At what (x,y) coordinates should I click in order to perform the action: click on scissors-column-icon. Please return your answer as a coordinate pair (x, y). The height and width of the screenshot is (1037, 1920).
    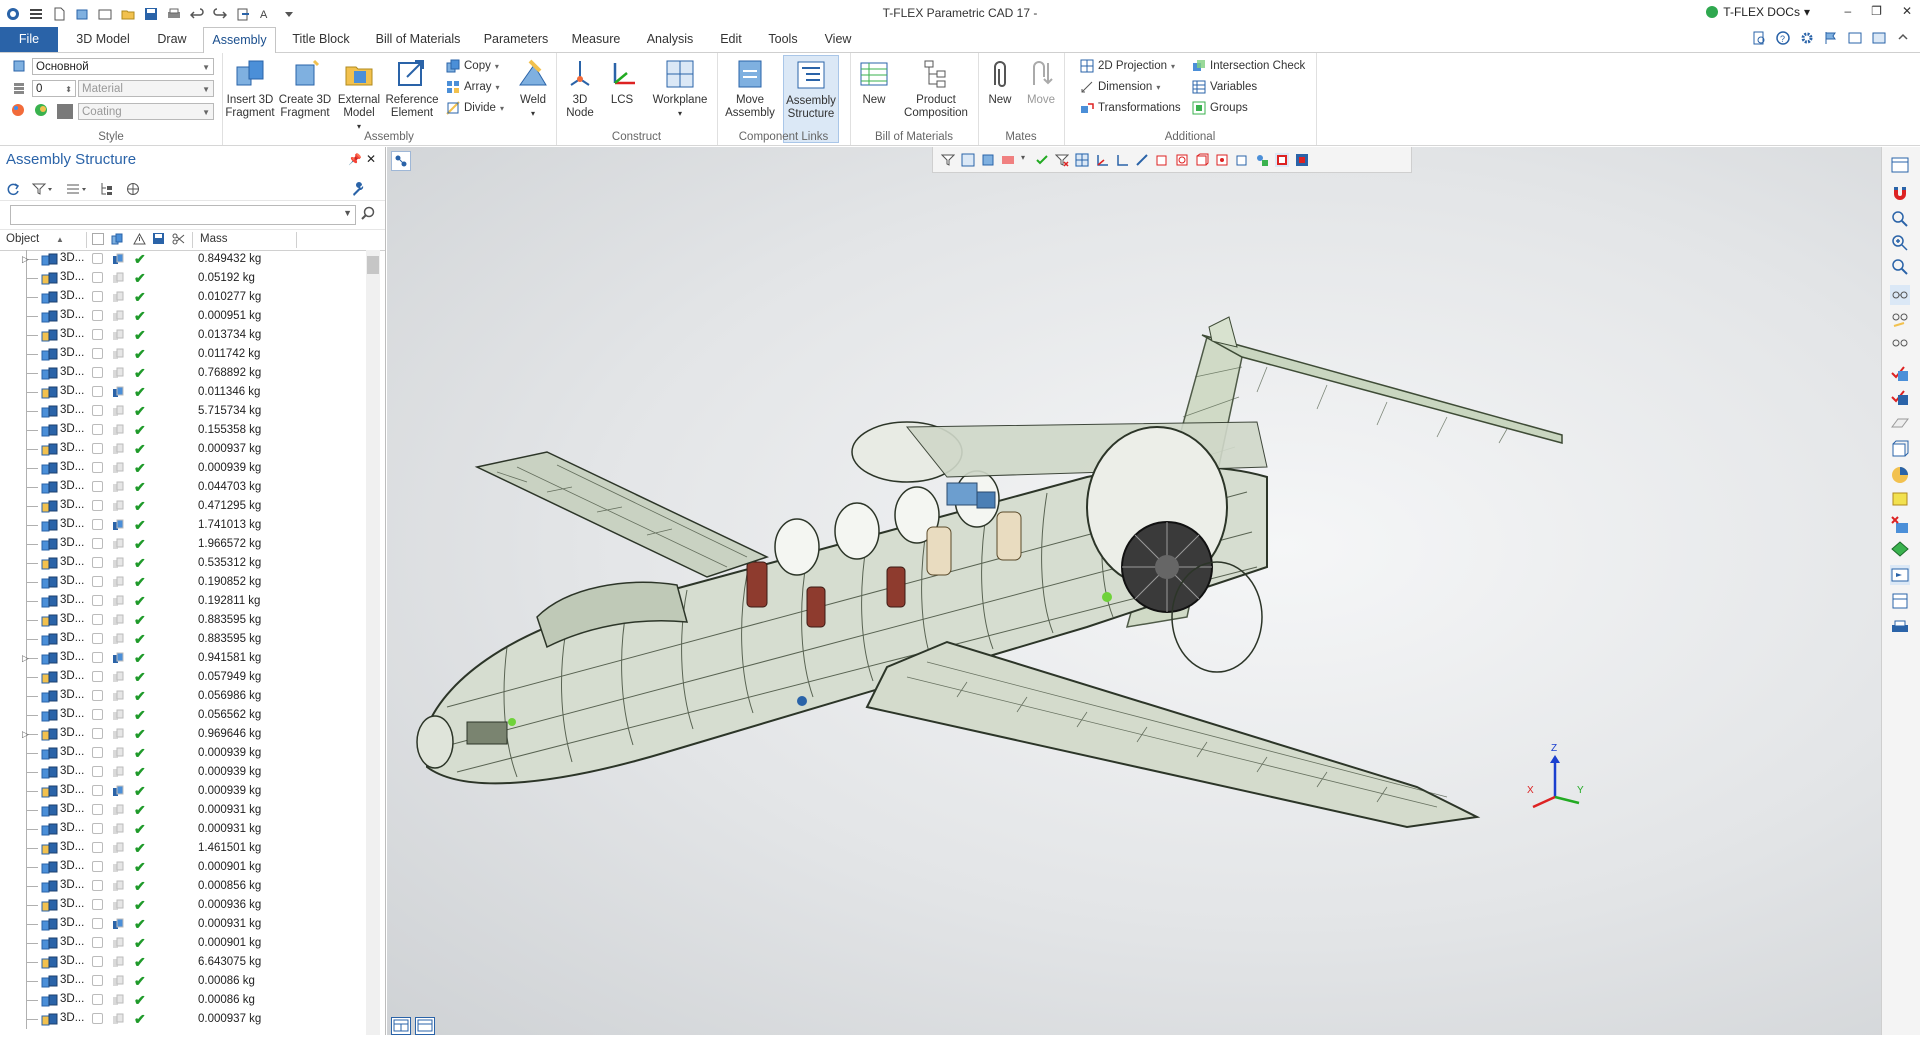
    Looking at the image, I should click on (178, 240).